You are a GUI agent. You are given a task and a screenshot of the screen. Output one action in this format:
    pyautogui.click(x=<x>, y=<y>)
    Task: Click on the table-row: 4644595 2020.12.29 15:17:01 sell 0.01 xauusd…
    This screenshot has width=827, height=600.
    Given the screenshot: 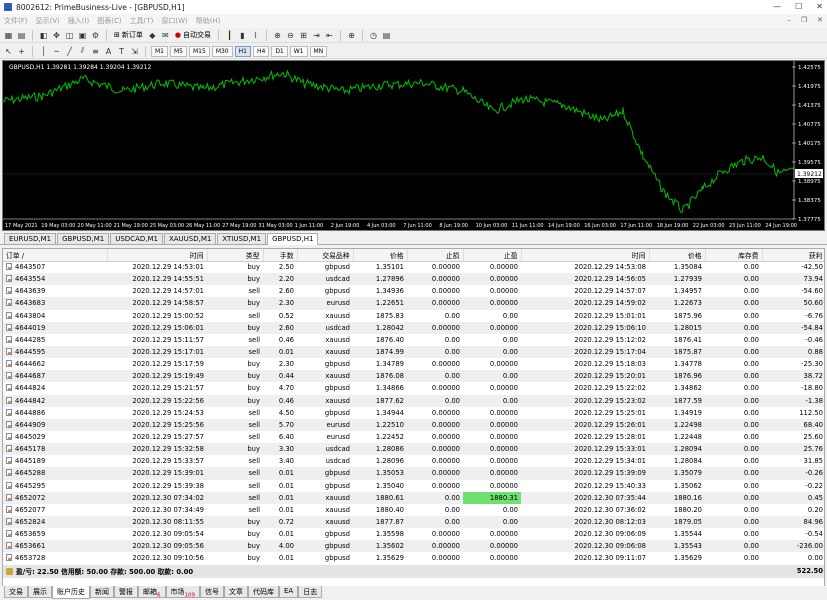 What is the action you would take?
    pyautogui.click(x=413, y=352)
    